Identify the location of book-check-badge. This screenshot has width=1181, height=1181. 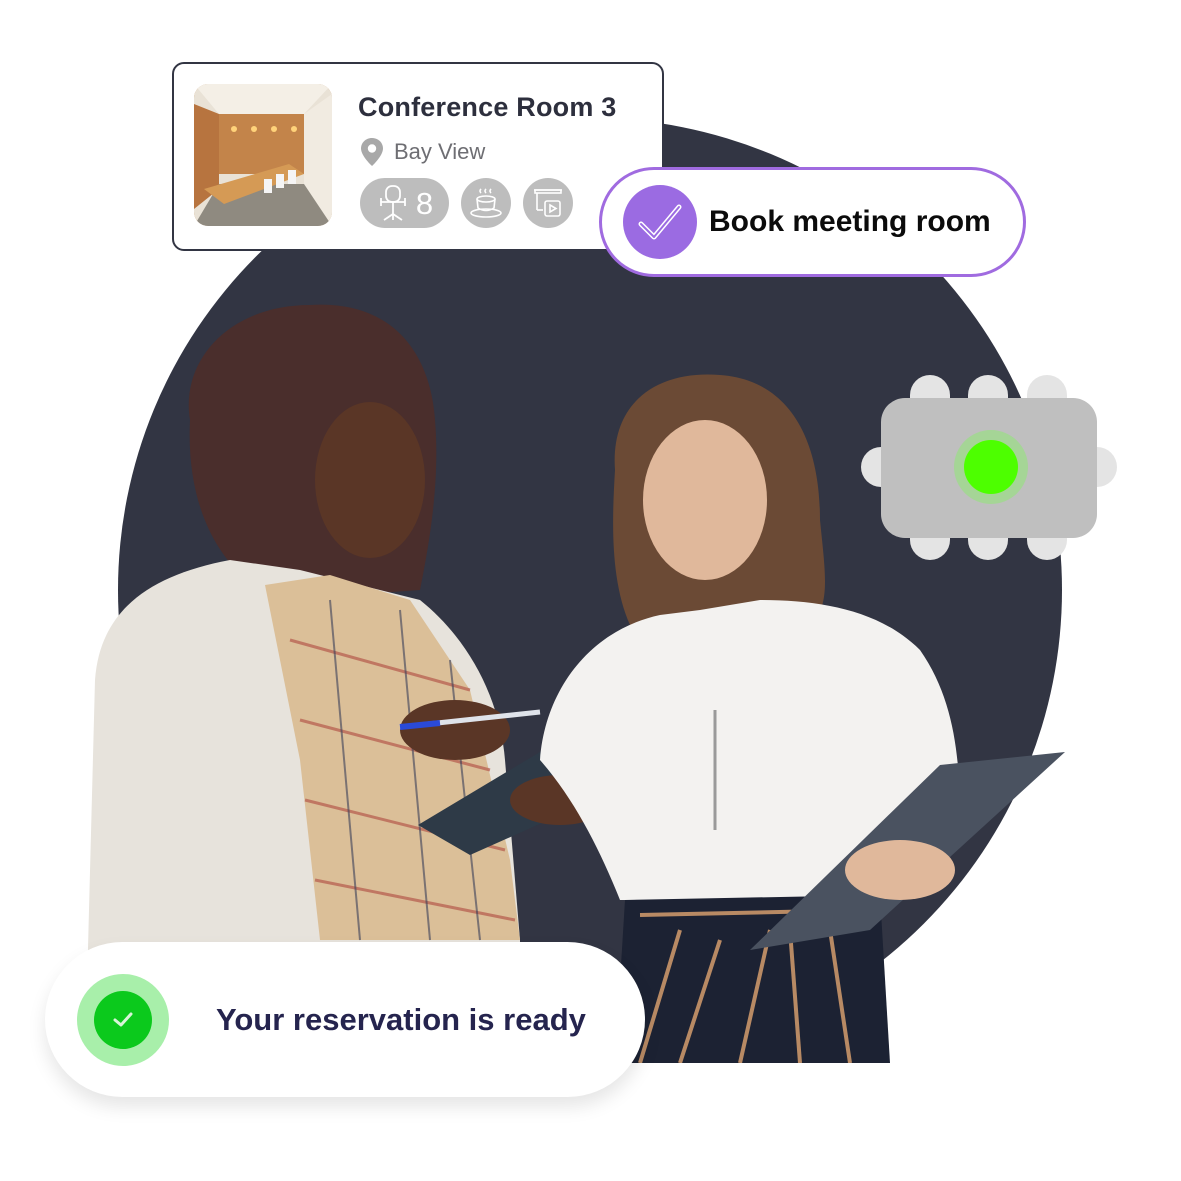
(660, 222).